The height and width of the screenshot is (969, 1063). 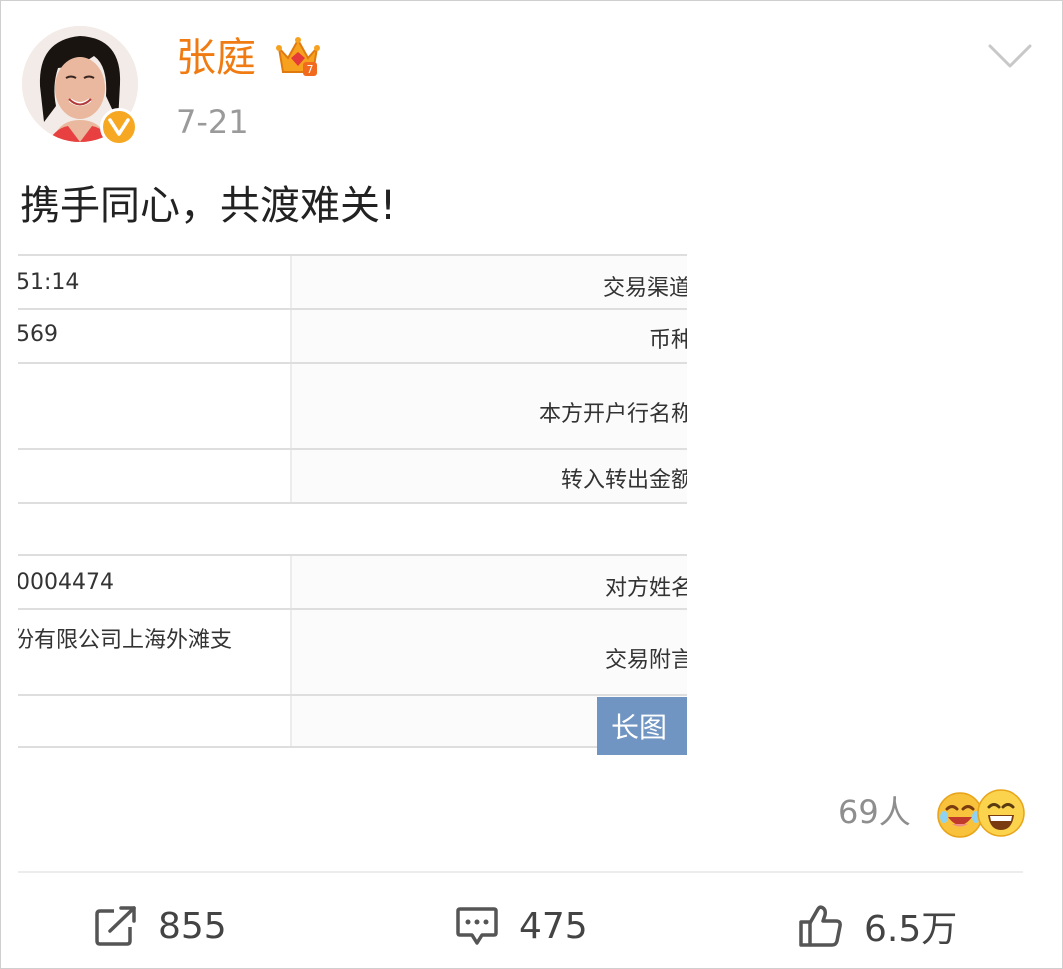 I want to click on comment-button: 475, so click(x=521, y=926).